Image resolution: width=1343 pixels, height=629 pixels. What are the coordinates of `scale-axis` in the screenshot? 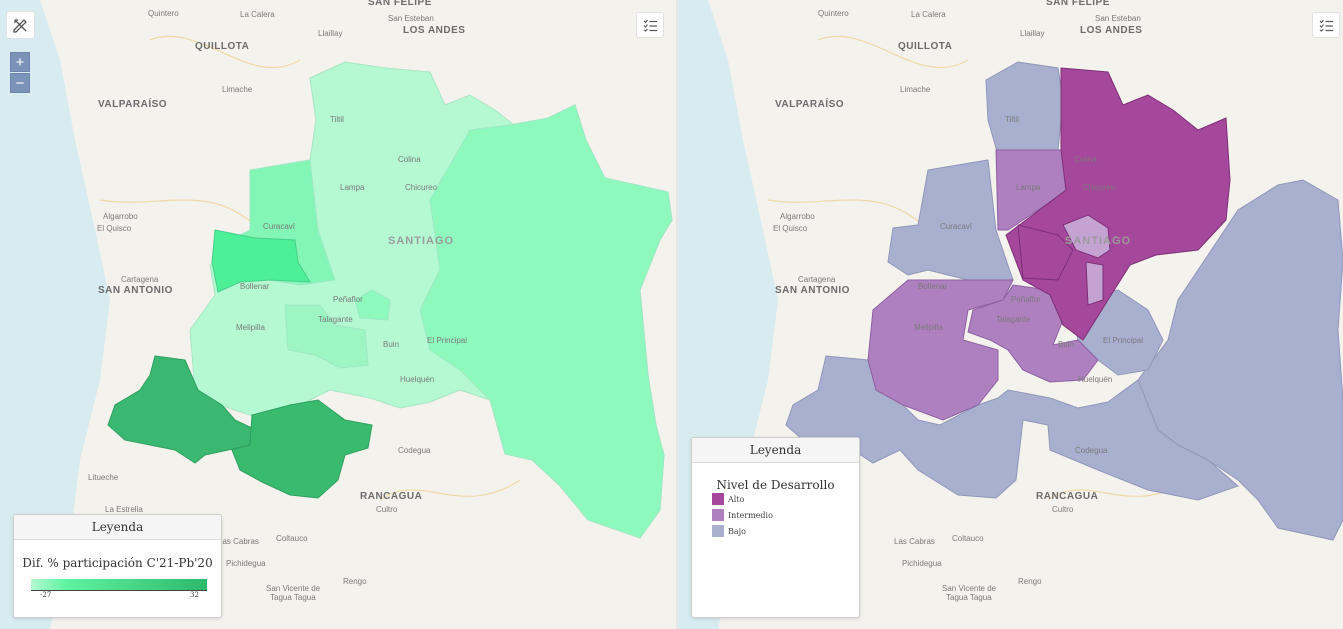 It's located at (119, 590).